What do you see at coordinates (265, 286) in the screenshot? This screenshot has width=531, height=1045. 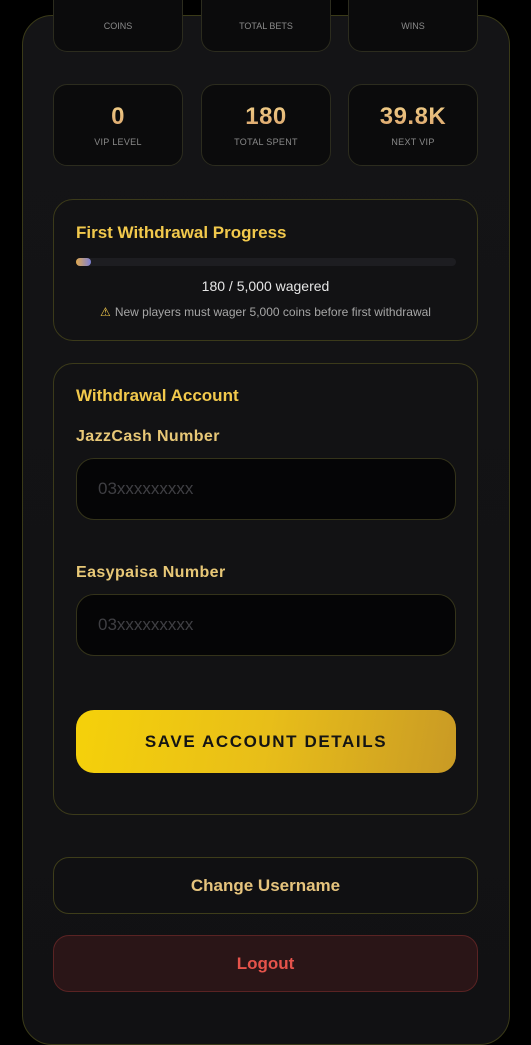 I see `progress-text: 180 / 5,000 wagered` at bounding box center [265, 286].